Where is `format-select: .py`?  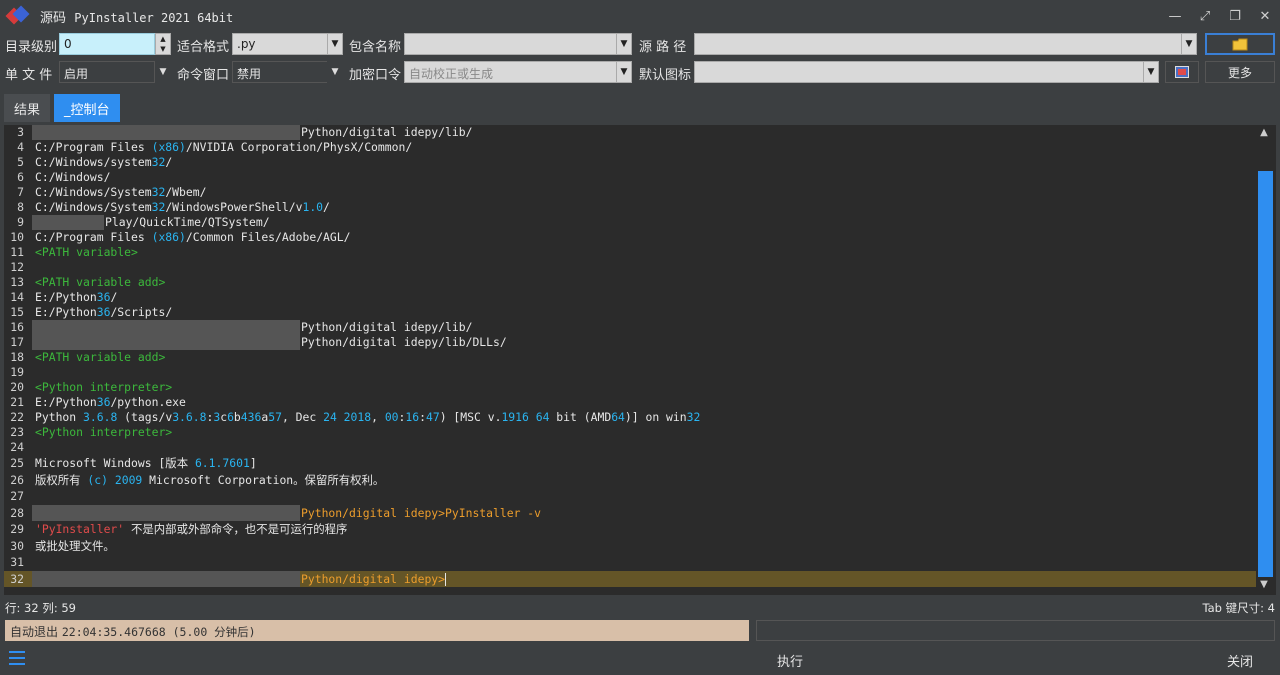 format-select: .py is located at coordinates (280, 44).